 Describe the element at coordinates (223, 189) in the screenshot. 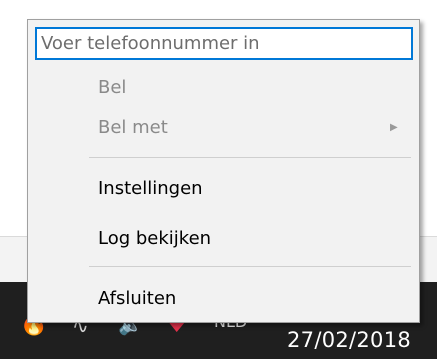

I see `menu-item-settings: Instellingen` at that location.